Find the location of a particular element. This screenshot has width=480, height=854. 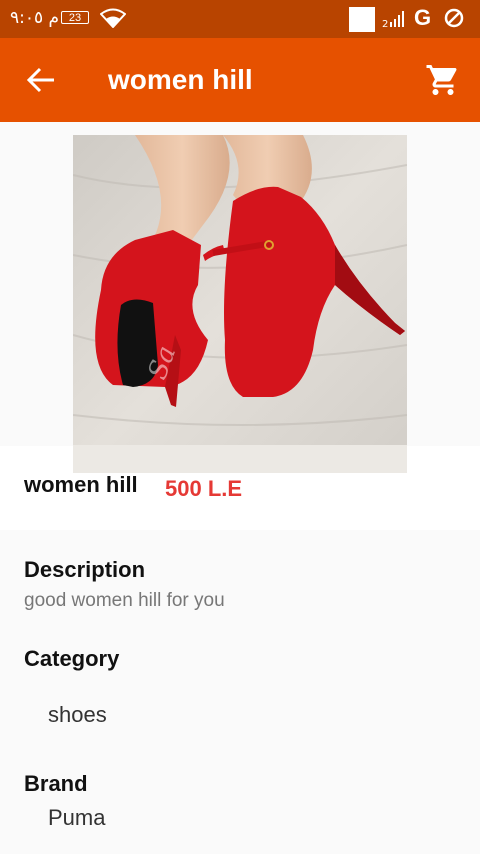

network-type: G is located at coordinates (423, 17).